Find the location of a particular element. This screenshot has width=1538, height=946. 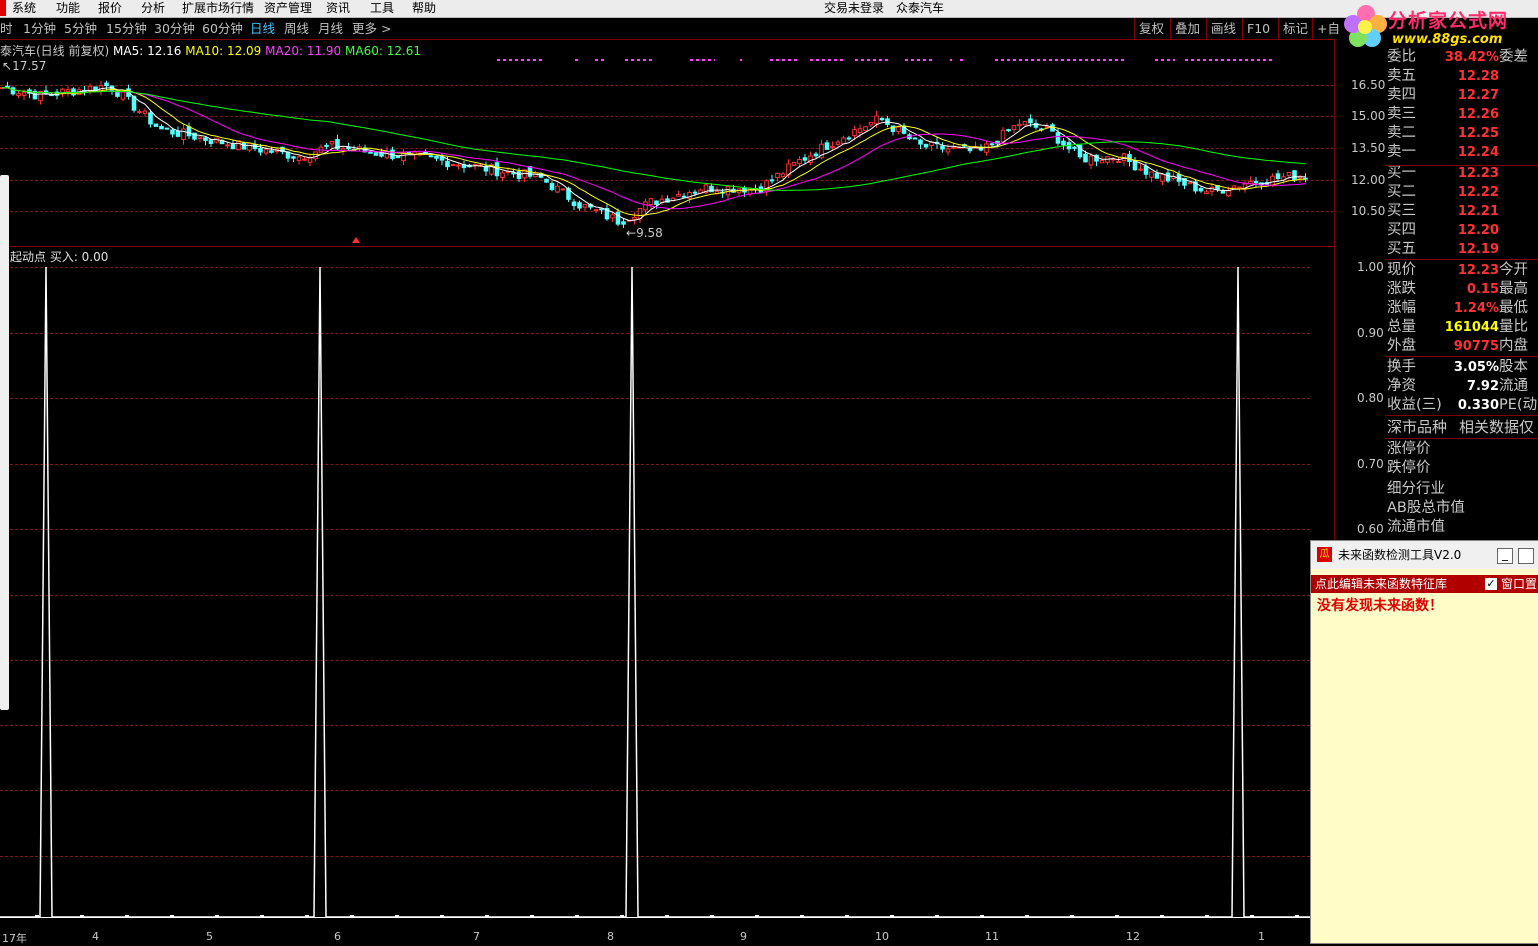

menu-tools: 工具 is located at coordinates (382, 8).